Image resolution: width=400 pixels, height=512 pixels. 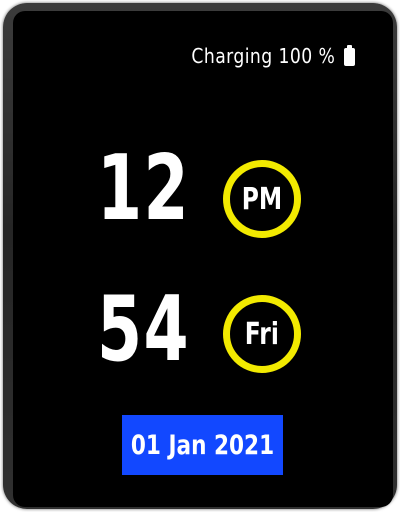 I want to click on status-bar: Charging 100 %, so click(x=261, y=56).